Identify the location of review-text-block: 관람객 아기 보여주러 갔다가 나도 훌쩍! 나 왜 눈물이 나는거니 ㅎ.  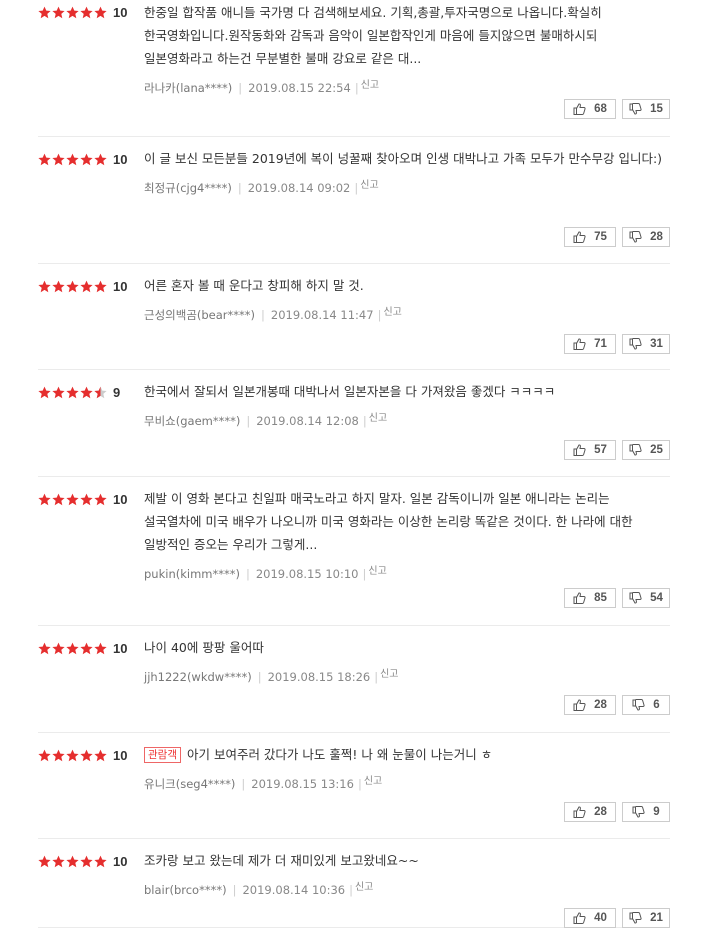
(404, 754).